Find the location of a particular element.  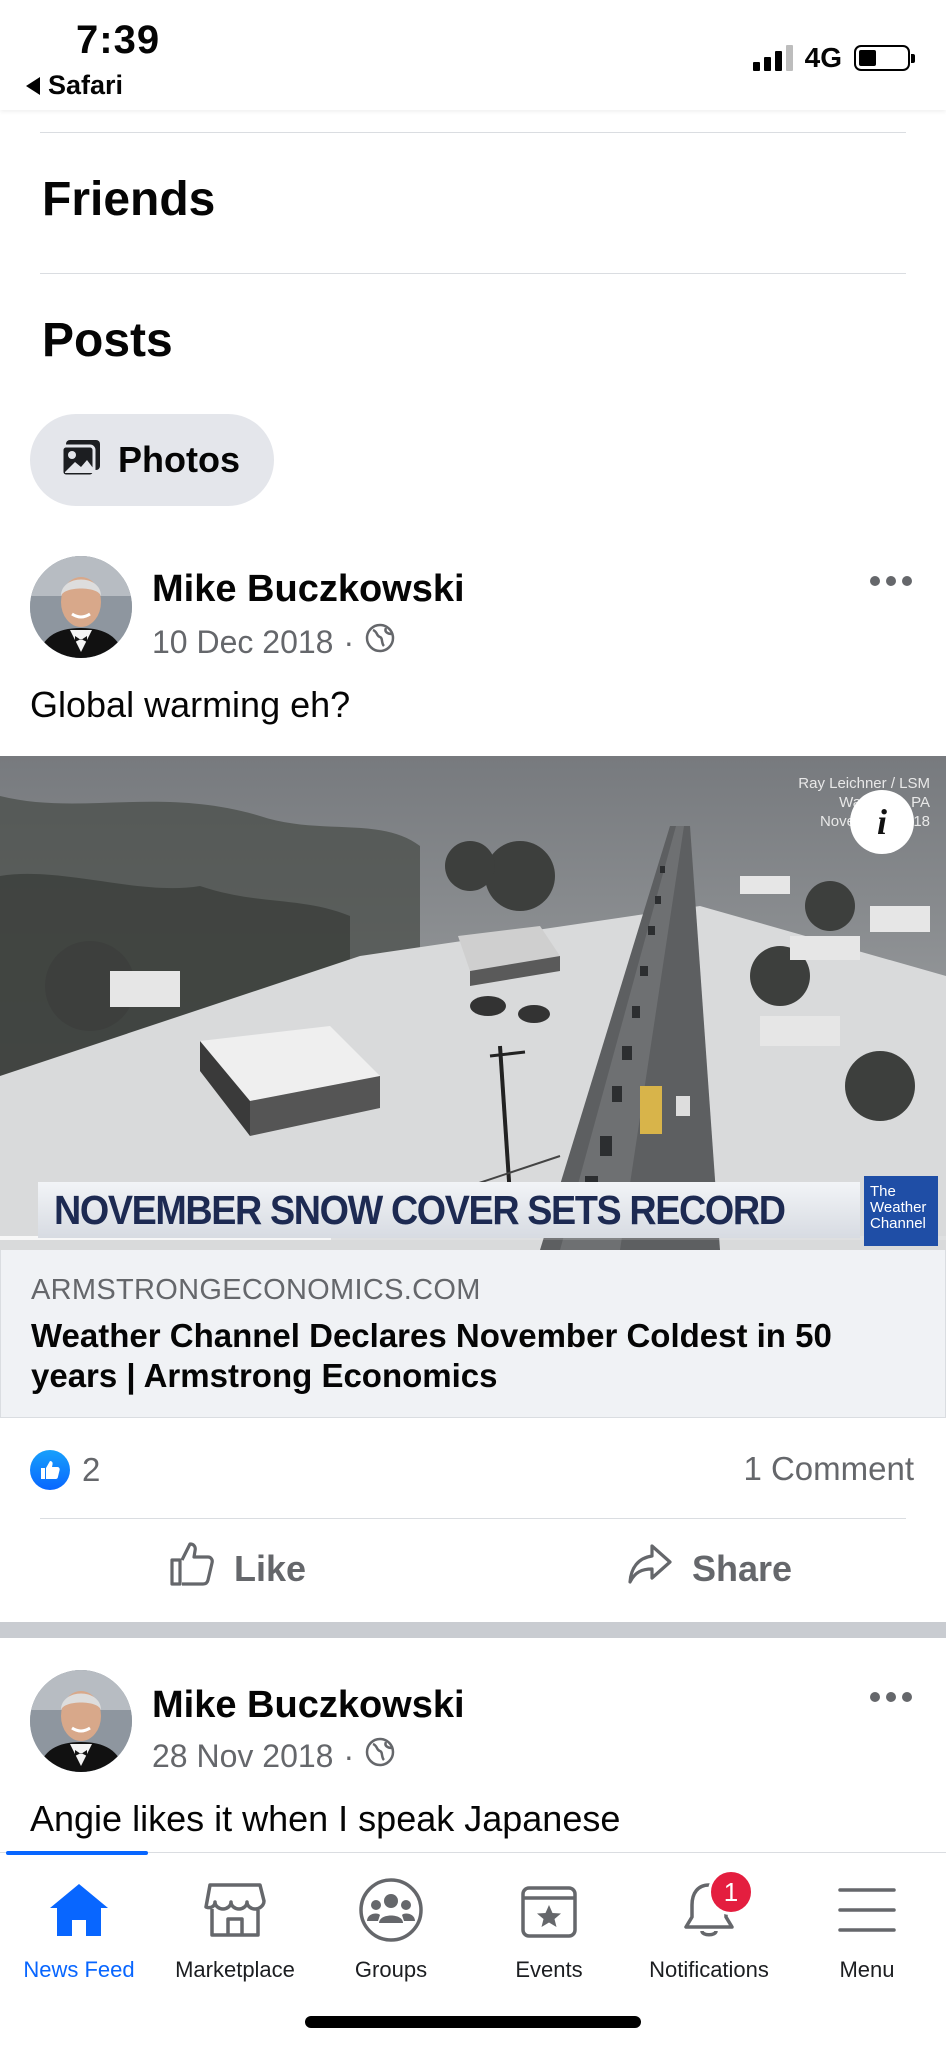

groups-icon is located at coordinates (391, 1910).